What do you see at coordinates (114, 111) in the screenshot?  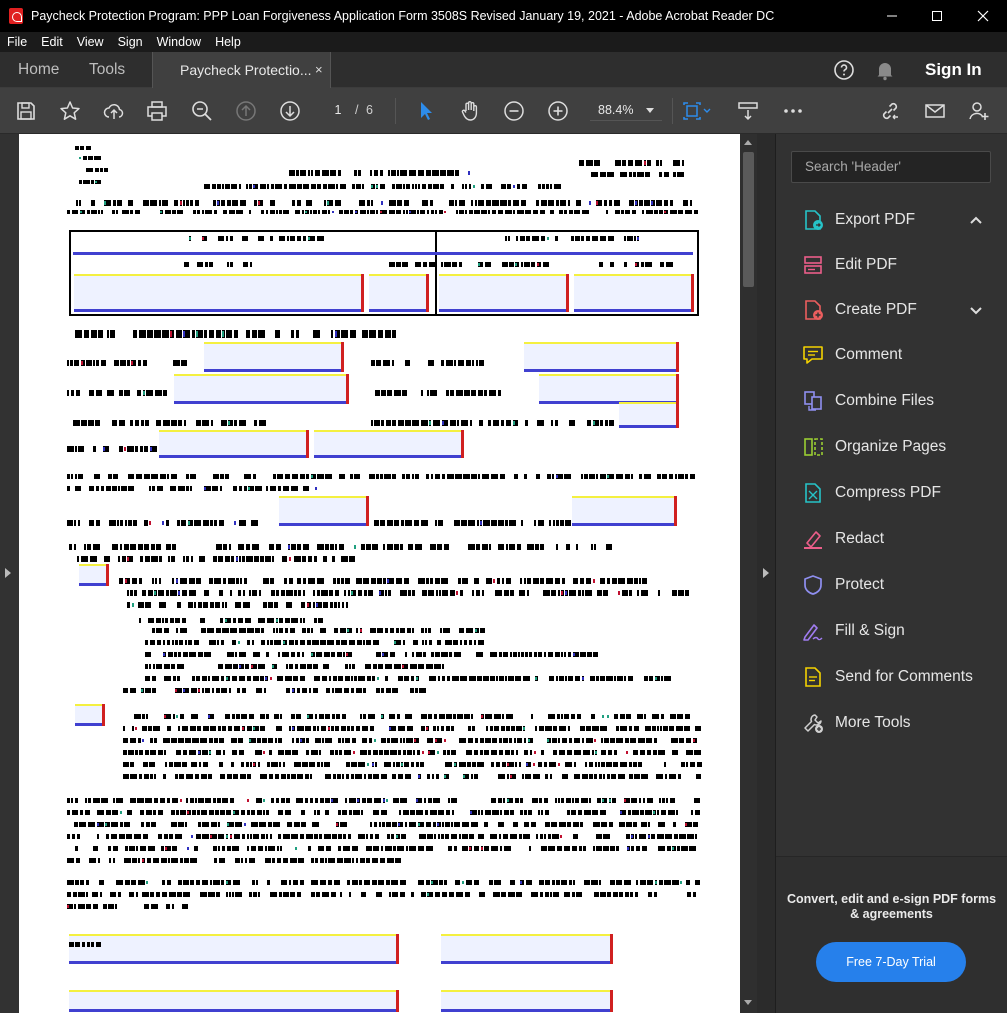 I see `upload-button` at bounding box center [114, 111].